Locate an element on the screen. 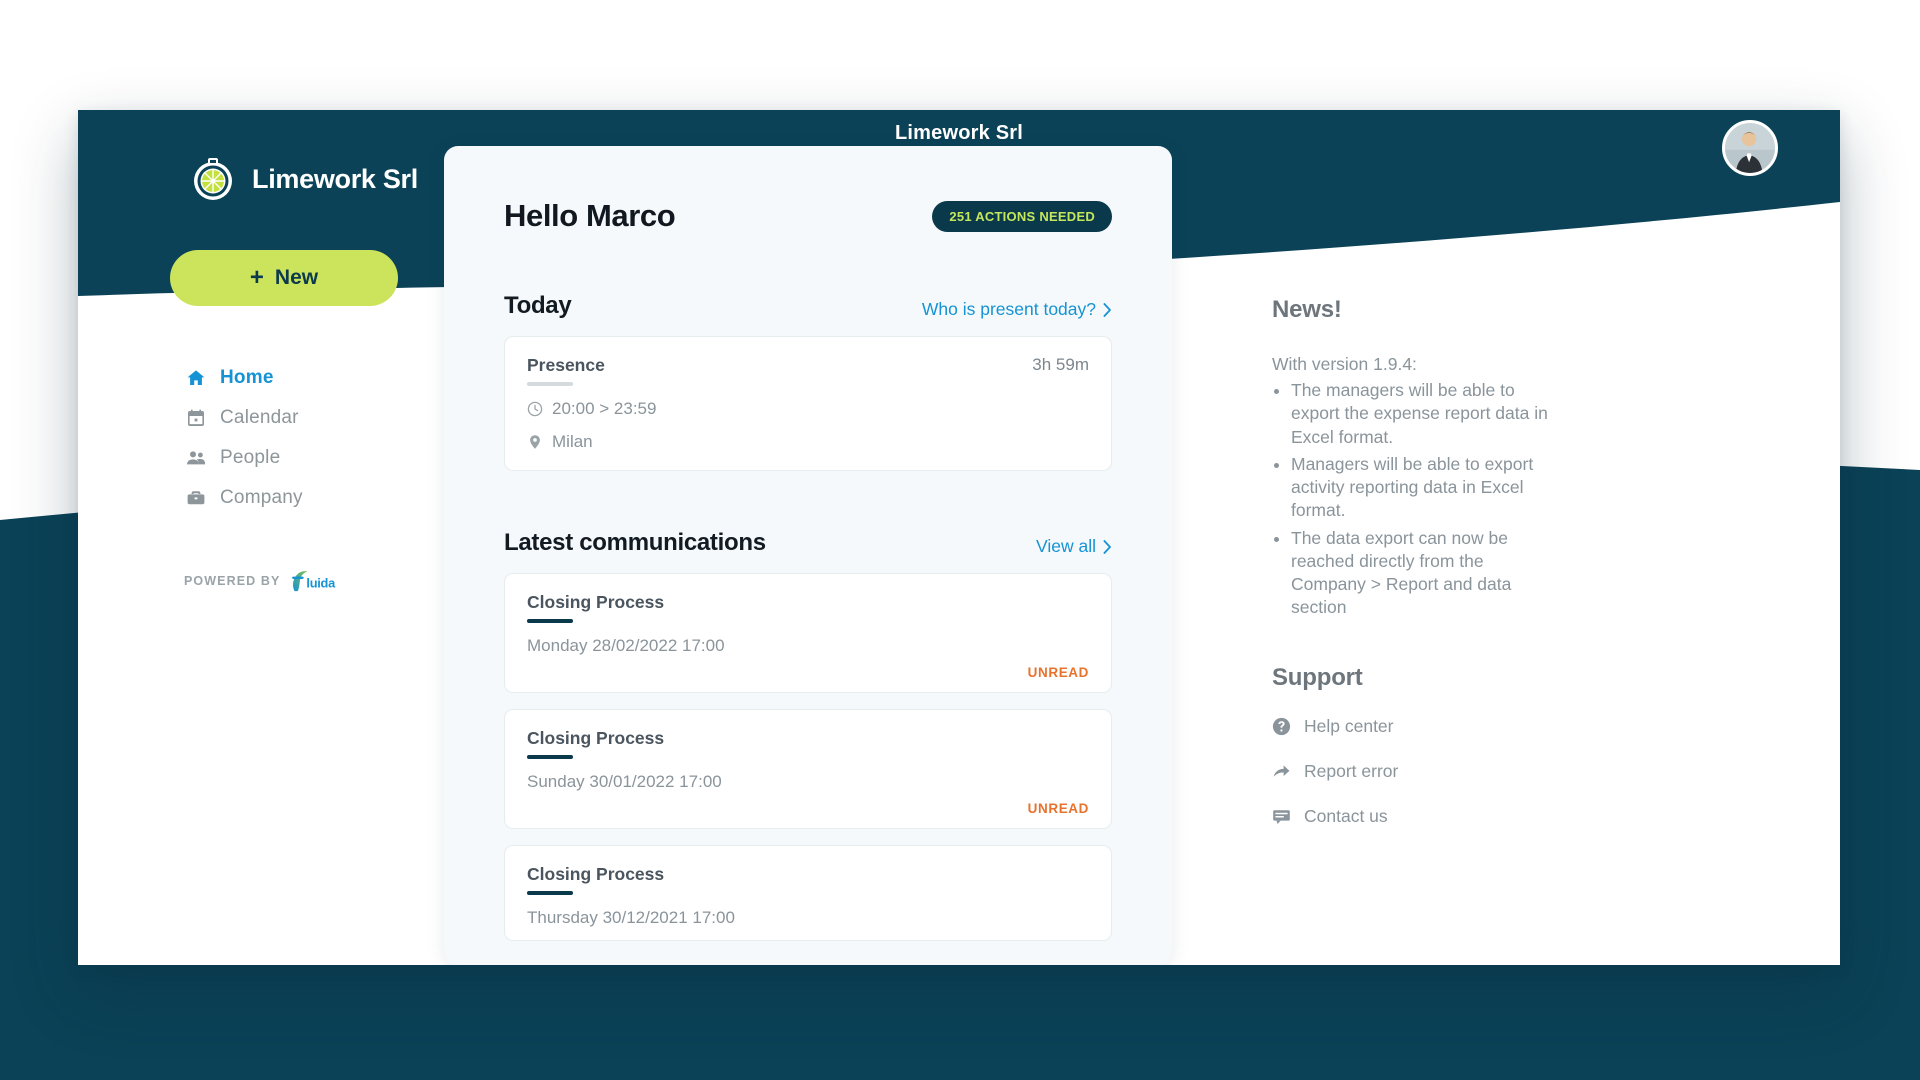  svg-text: luida is located at coordinates (322, 582).